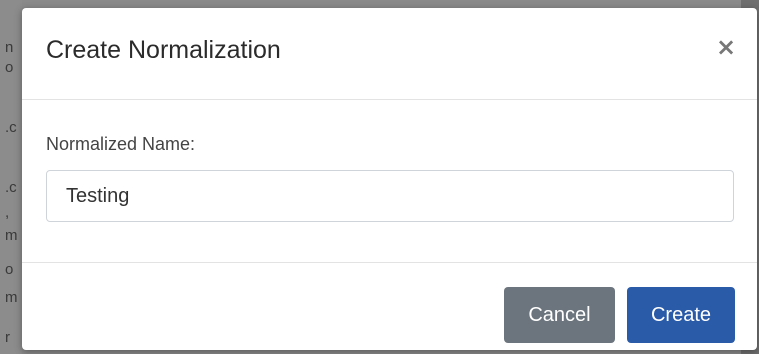 Image resolution: width=759 pixels, height=354 pixels. Describe the element at coordinates (163, 50) in the screenshot. I see `dialog-title: Create Normalization` at that location.